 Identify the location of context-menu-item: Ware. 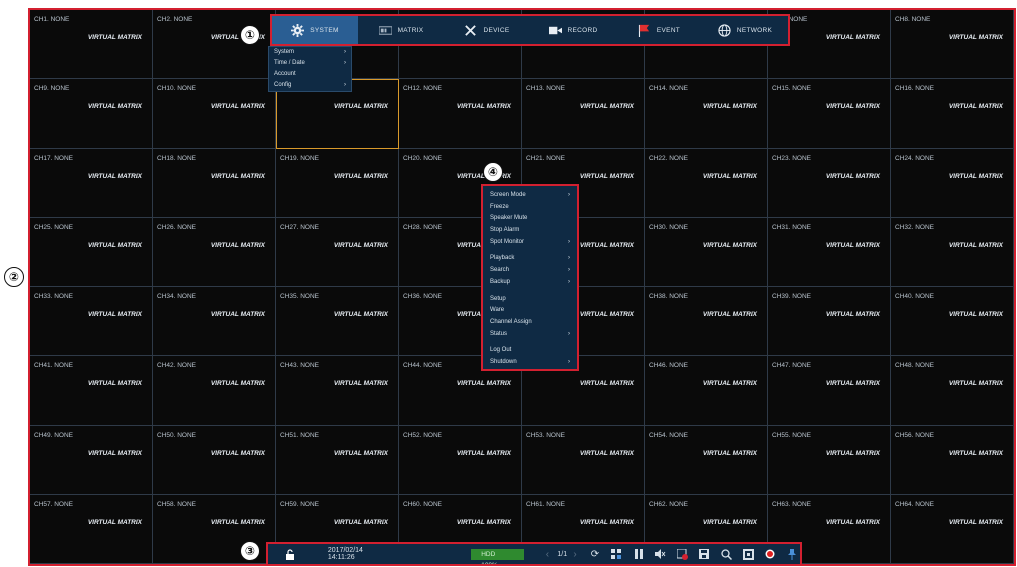
(530, 311).